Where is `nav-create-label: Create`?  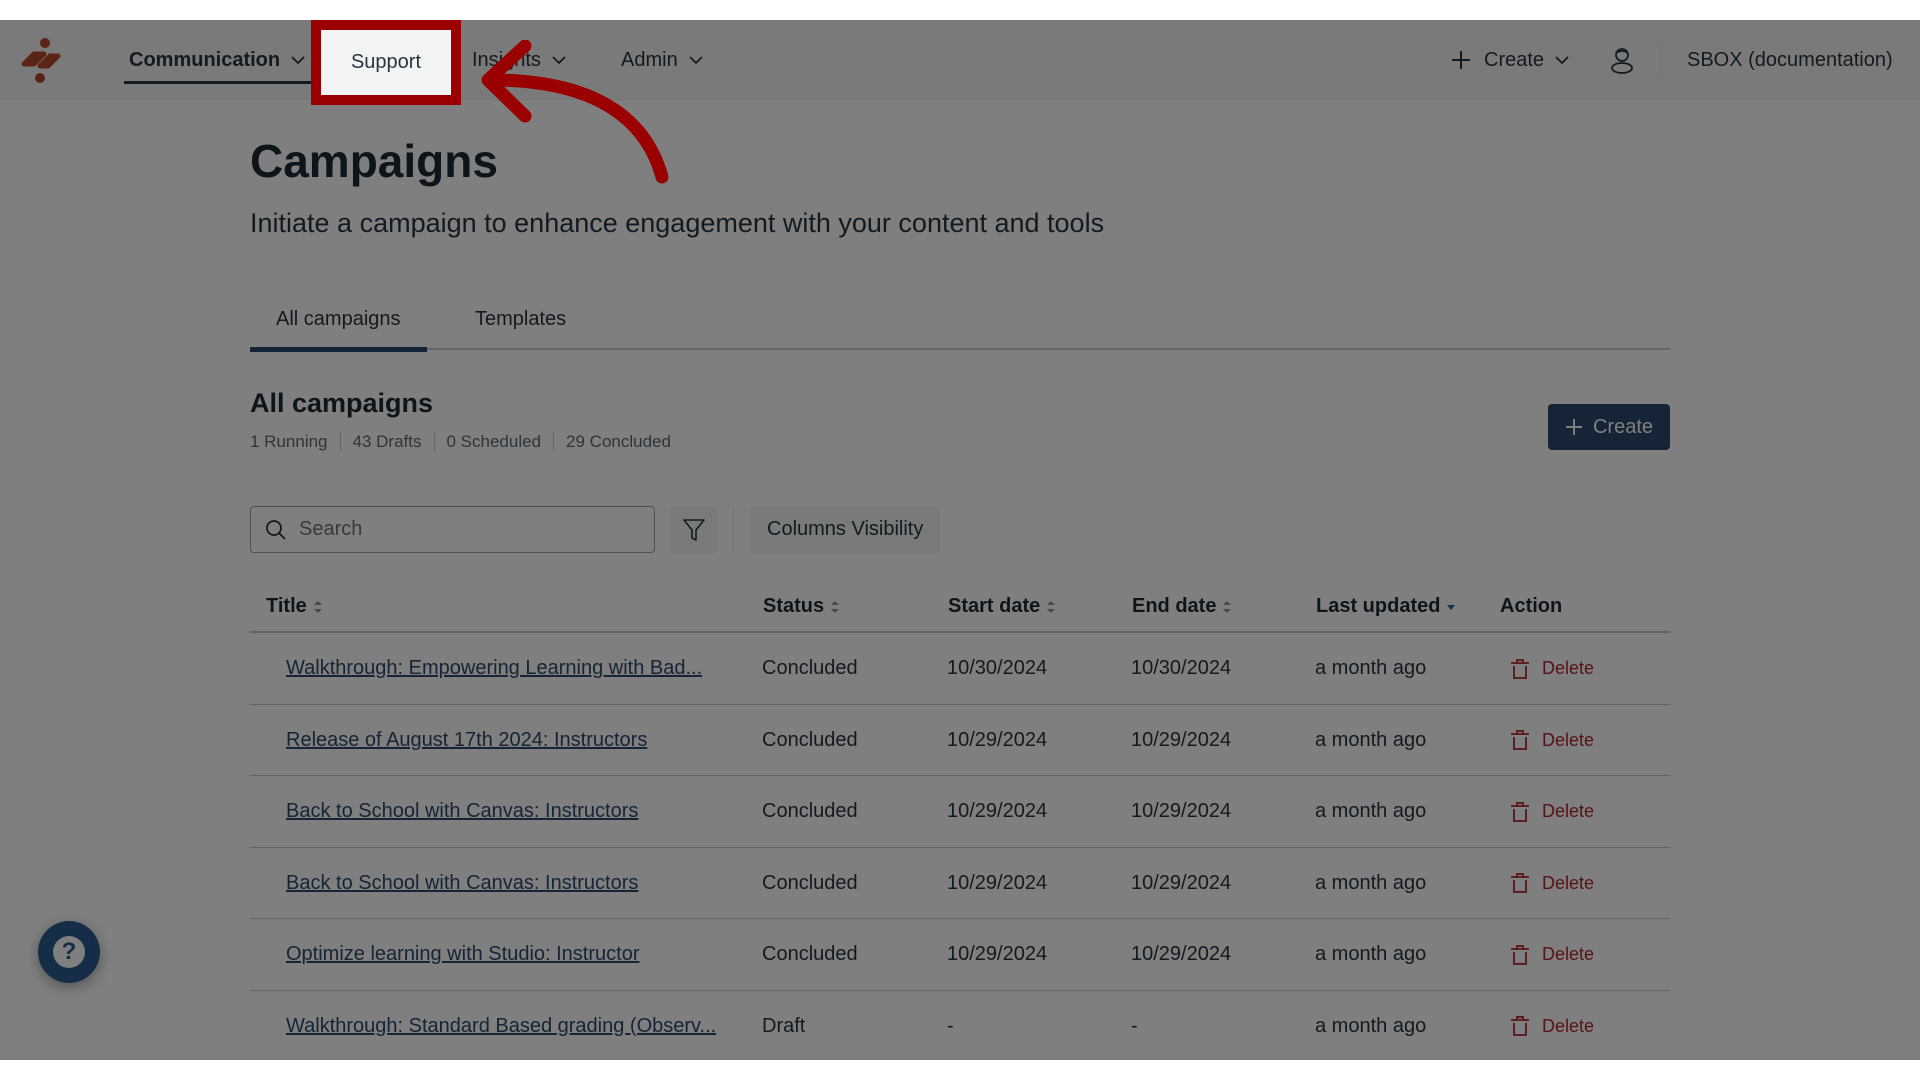
nav-create-label: Create is located at coordinates (1514, 59).